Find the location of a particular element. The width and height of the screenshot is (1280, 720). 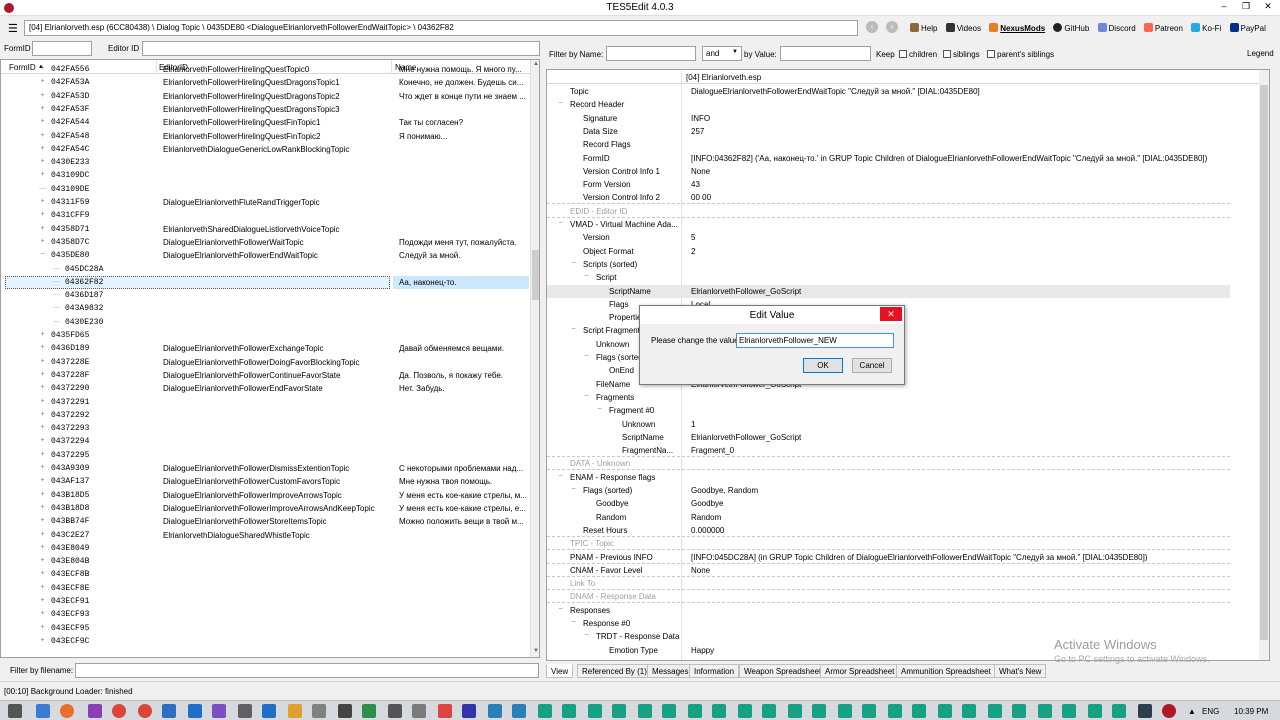

record-field-row: Reset Hours 0.000000 is located at coordinates (888, 530).